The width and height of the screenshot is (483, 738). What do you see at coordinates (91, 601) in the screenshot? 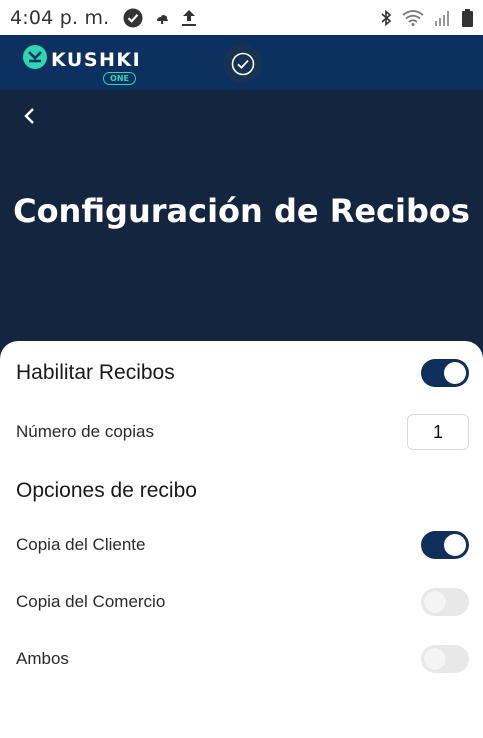
I see `option-label-merchant: Copia del Comercio` at bounding box center [91, 601].